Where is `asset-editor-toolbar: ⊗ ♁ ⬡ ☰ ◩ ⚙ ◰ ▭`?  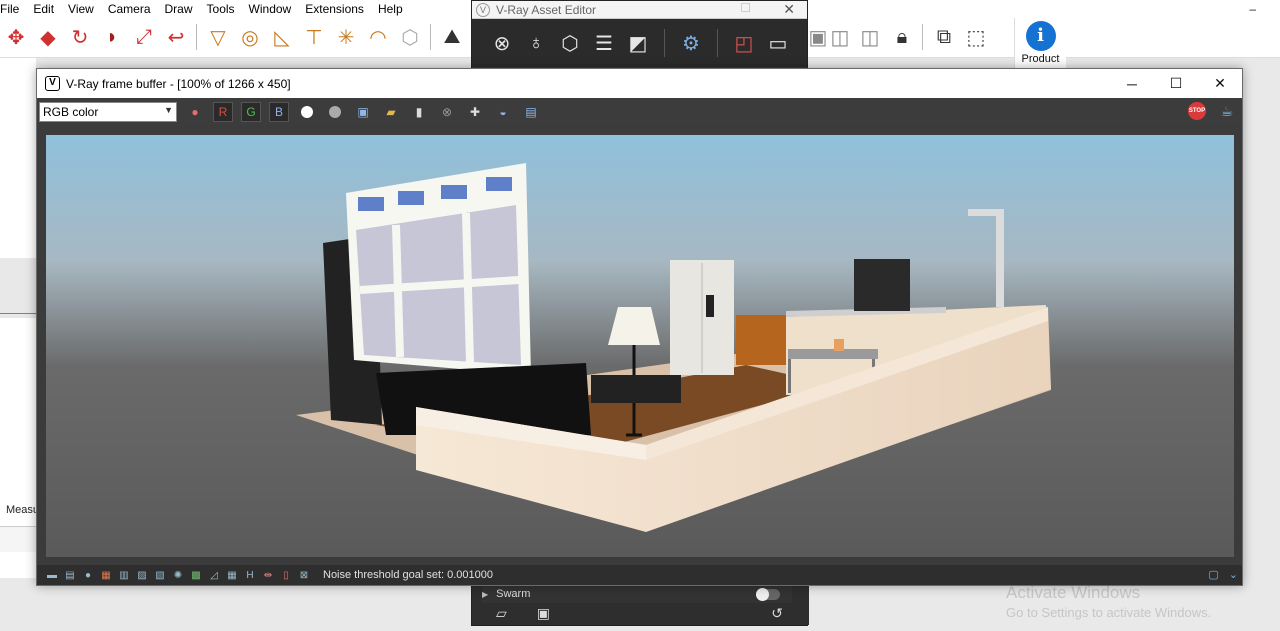
asset-editor-toolbar: ⊗ ♁ ⬡ ☰ ◩ ⚙ ◰ ▭ is located at coordinates (639, 43).